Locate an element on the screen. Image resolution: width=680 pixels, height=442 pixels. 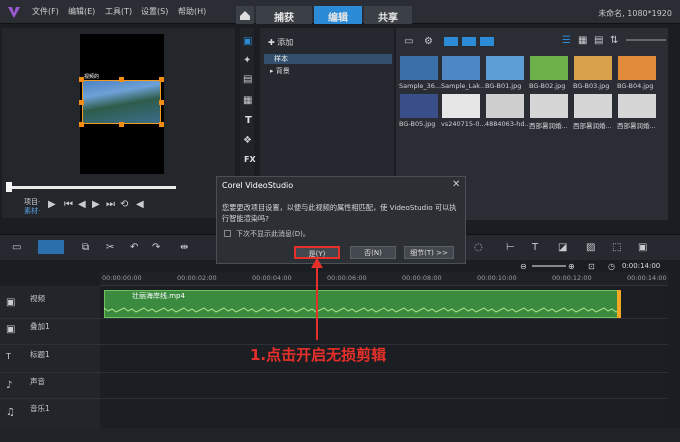
track-music1: 音乐1 is located at coordinates (40, 408).